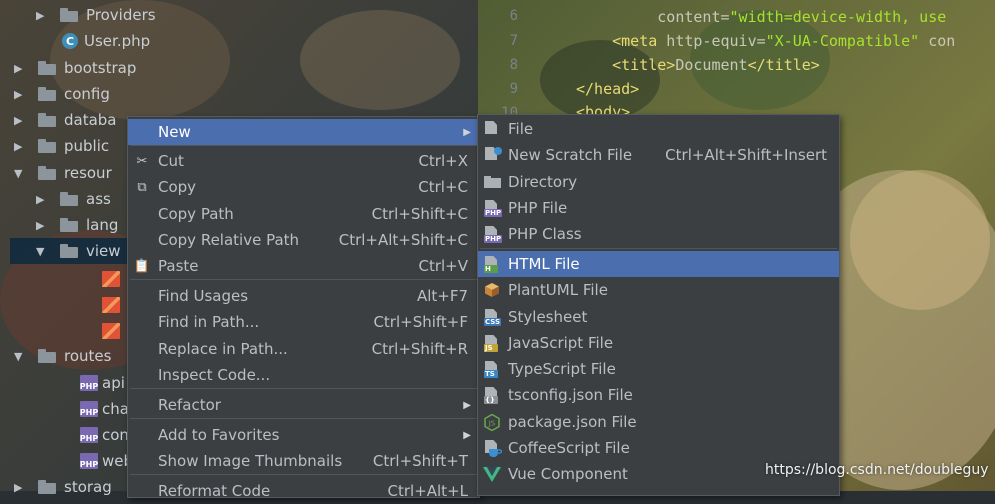 The height and width of the screenshot is (504, 995). Describe the element at coordinates (303, 435) in the screenshot. I see `menu-item-add-to-favorites: Add to Favorites ▶` at that location.